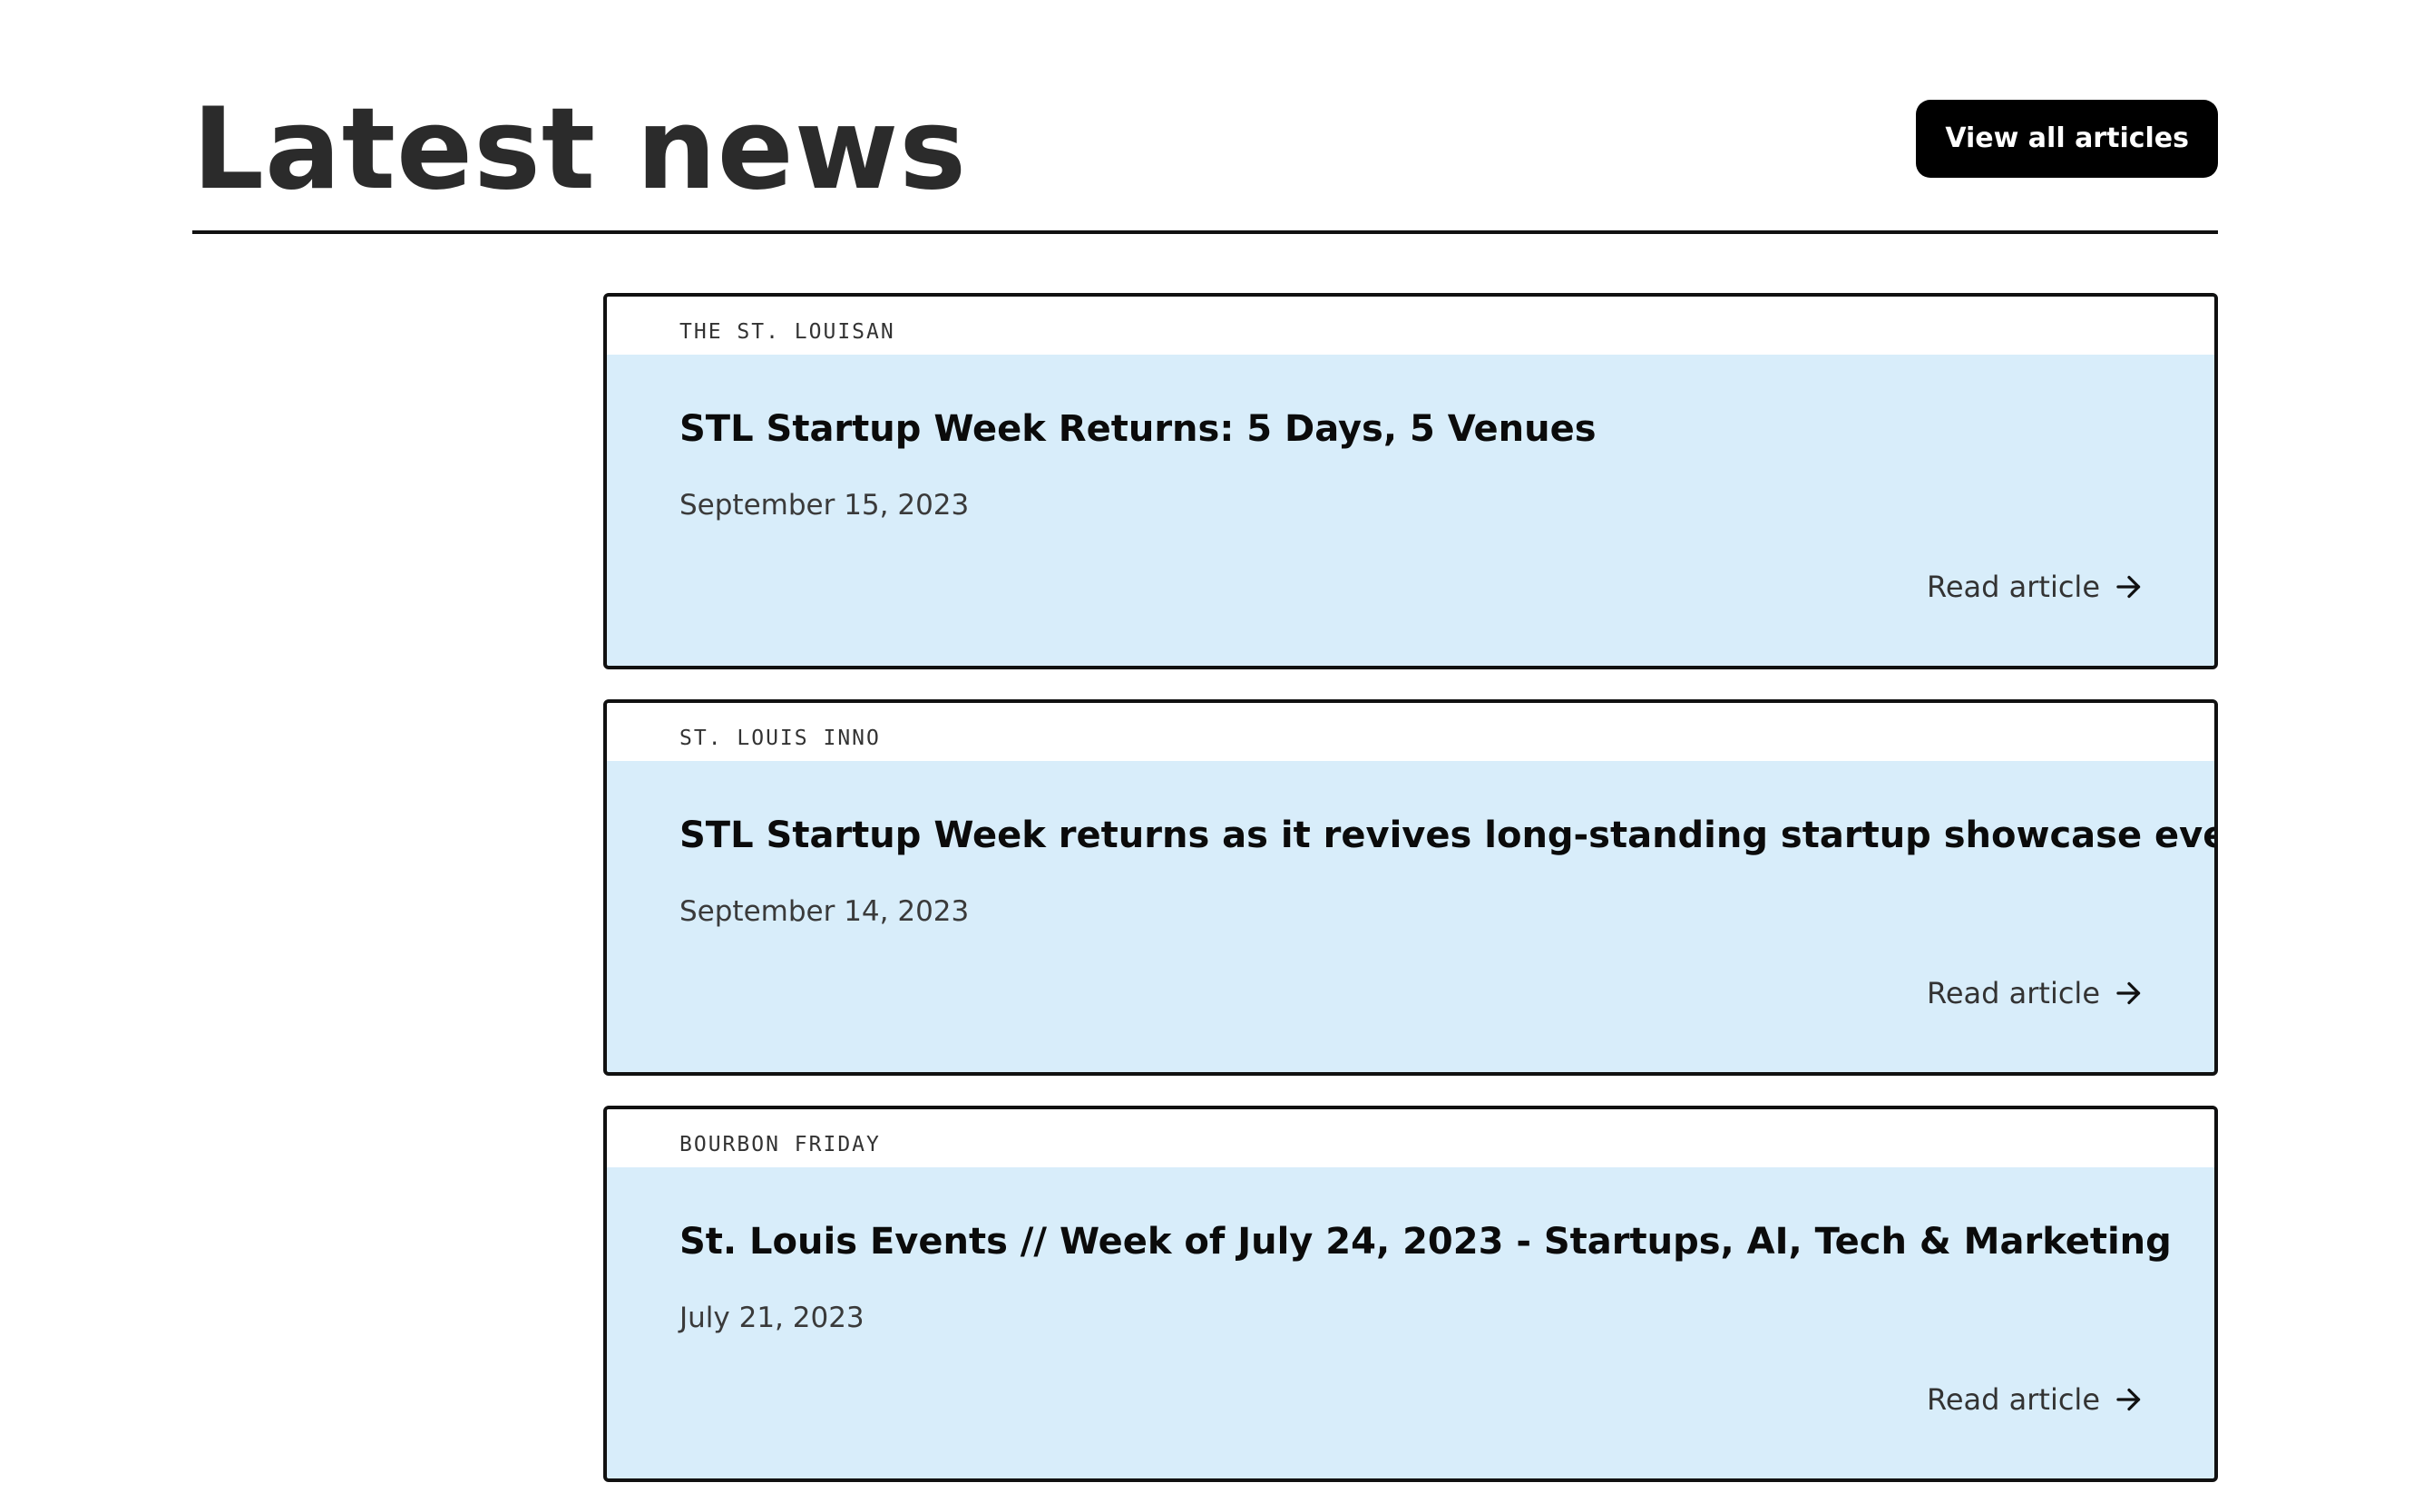 Image resolution: width=2413 pixels, height=1512 pixels. I want to click on article-source: BOURBON FRIDAY, so click(780, 1144).